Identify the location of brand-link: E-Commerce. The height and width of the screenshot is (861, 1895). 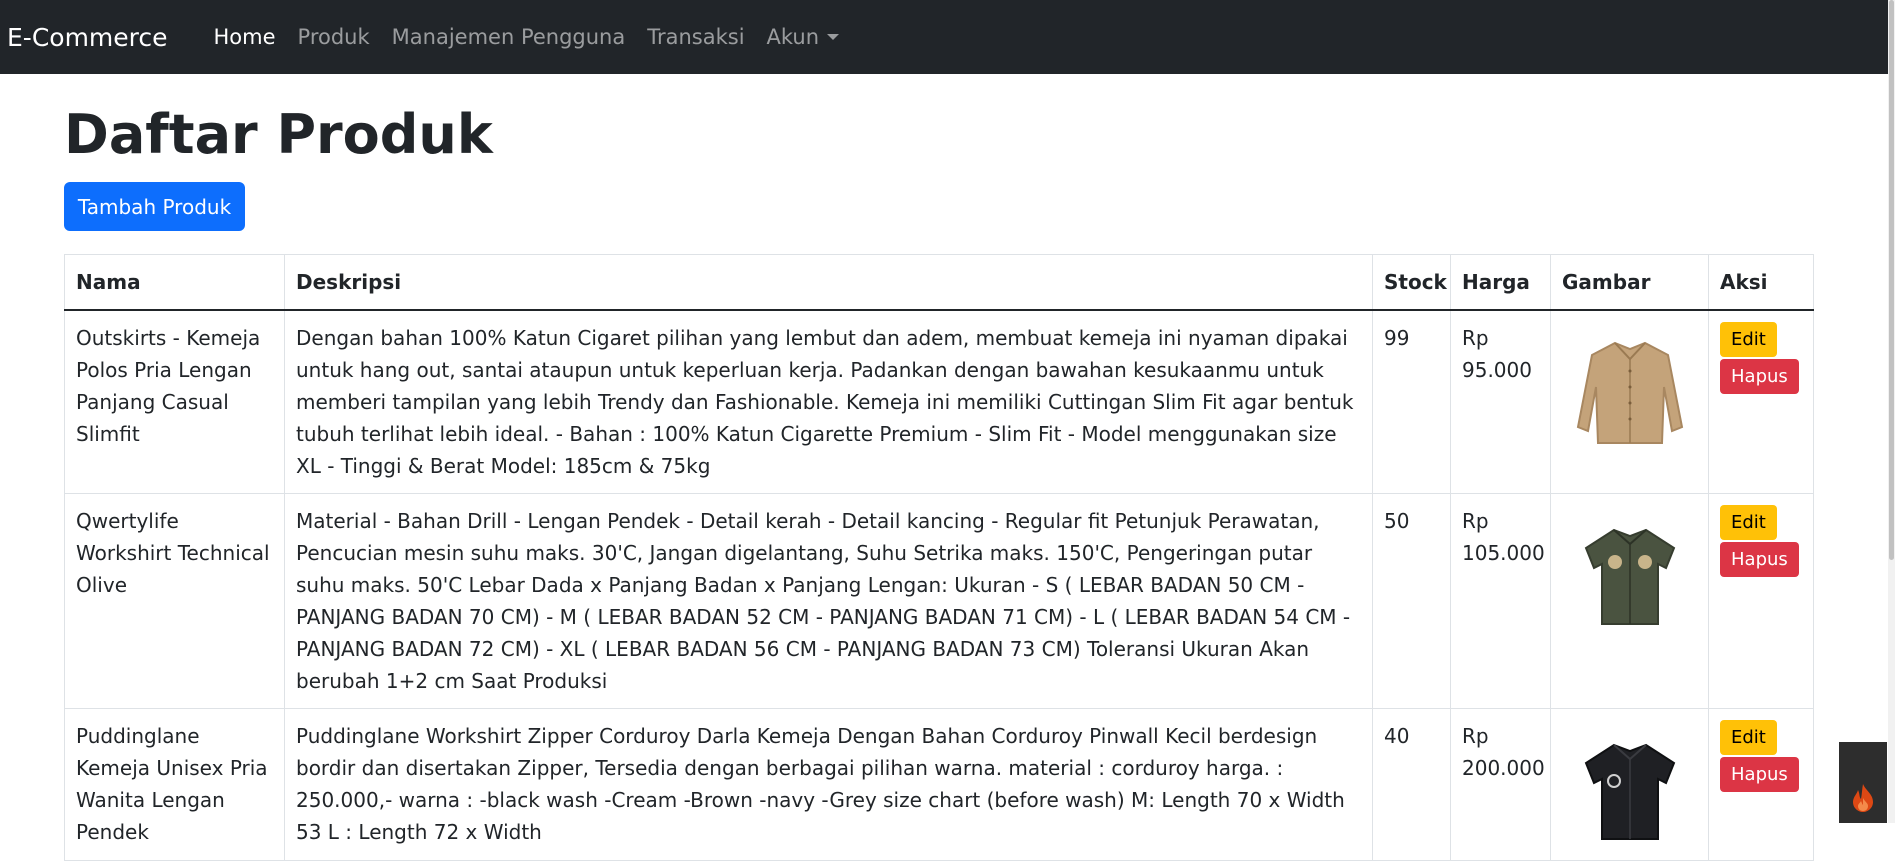
(87, 37).